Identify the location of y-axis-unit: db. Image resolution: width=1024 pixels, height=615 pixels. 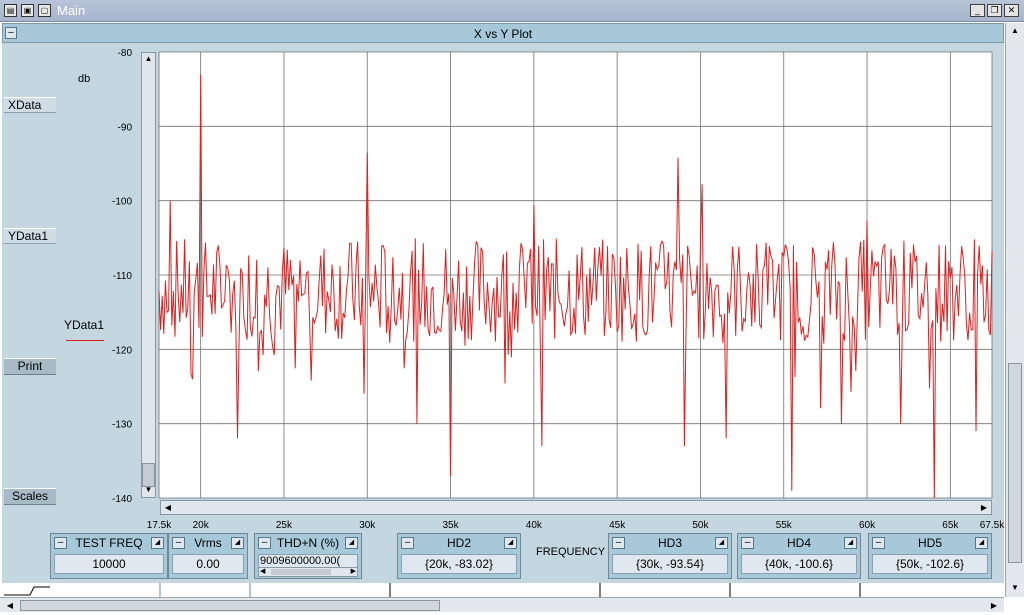
(84, 79).